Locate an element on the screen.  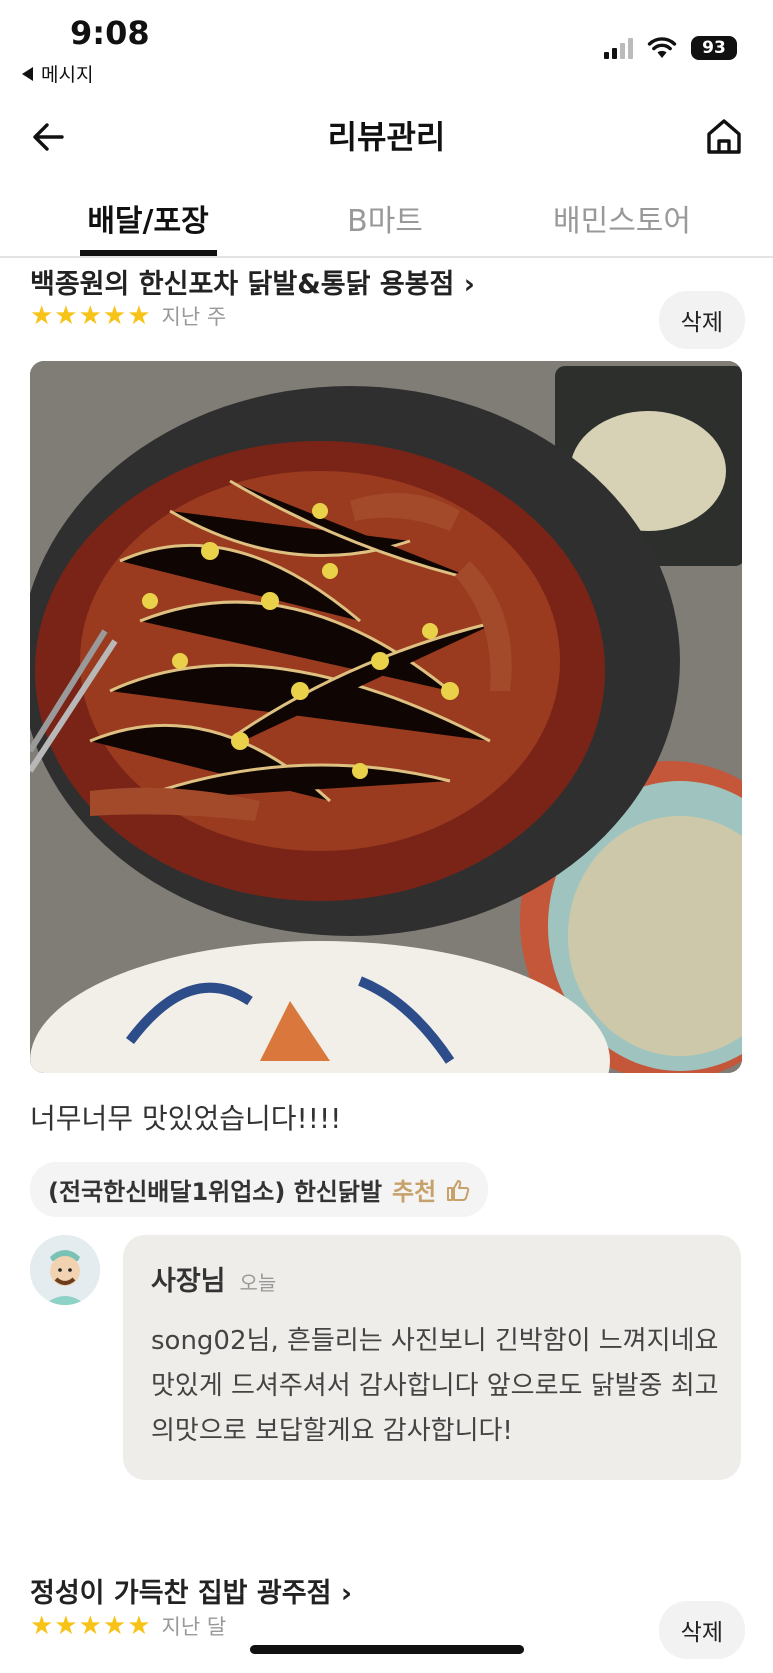
thumbs-up-icon is located at coordinates (458, 1190).